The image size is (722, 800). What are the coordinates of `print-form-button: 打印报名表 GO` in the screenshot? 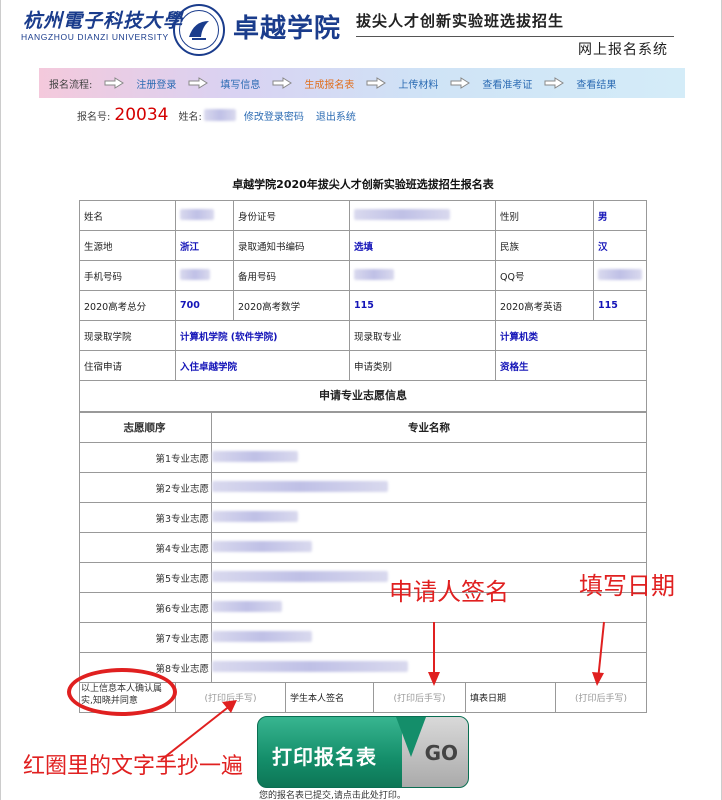 It's located at (363, 752).